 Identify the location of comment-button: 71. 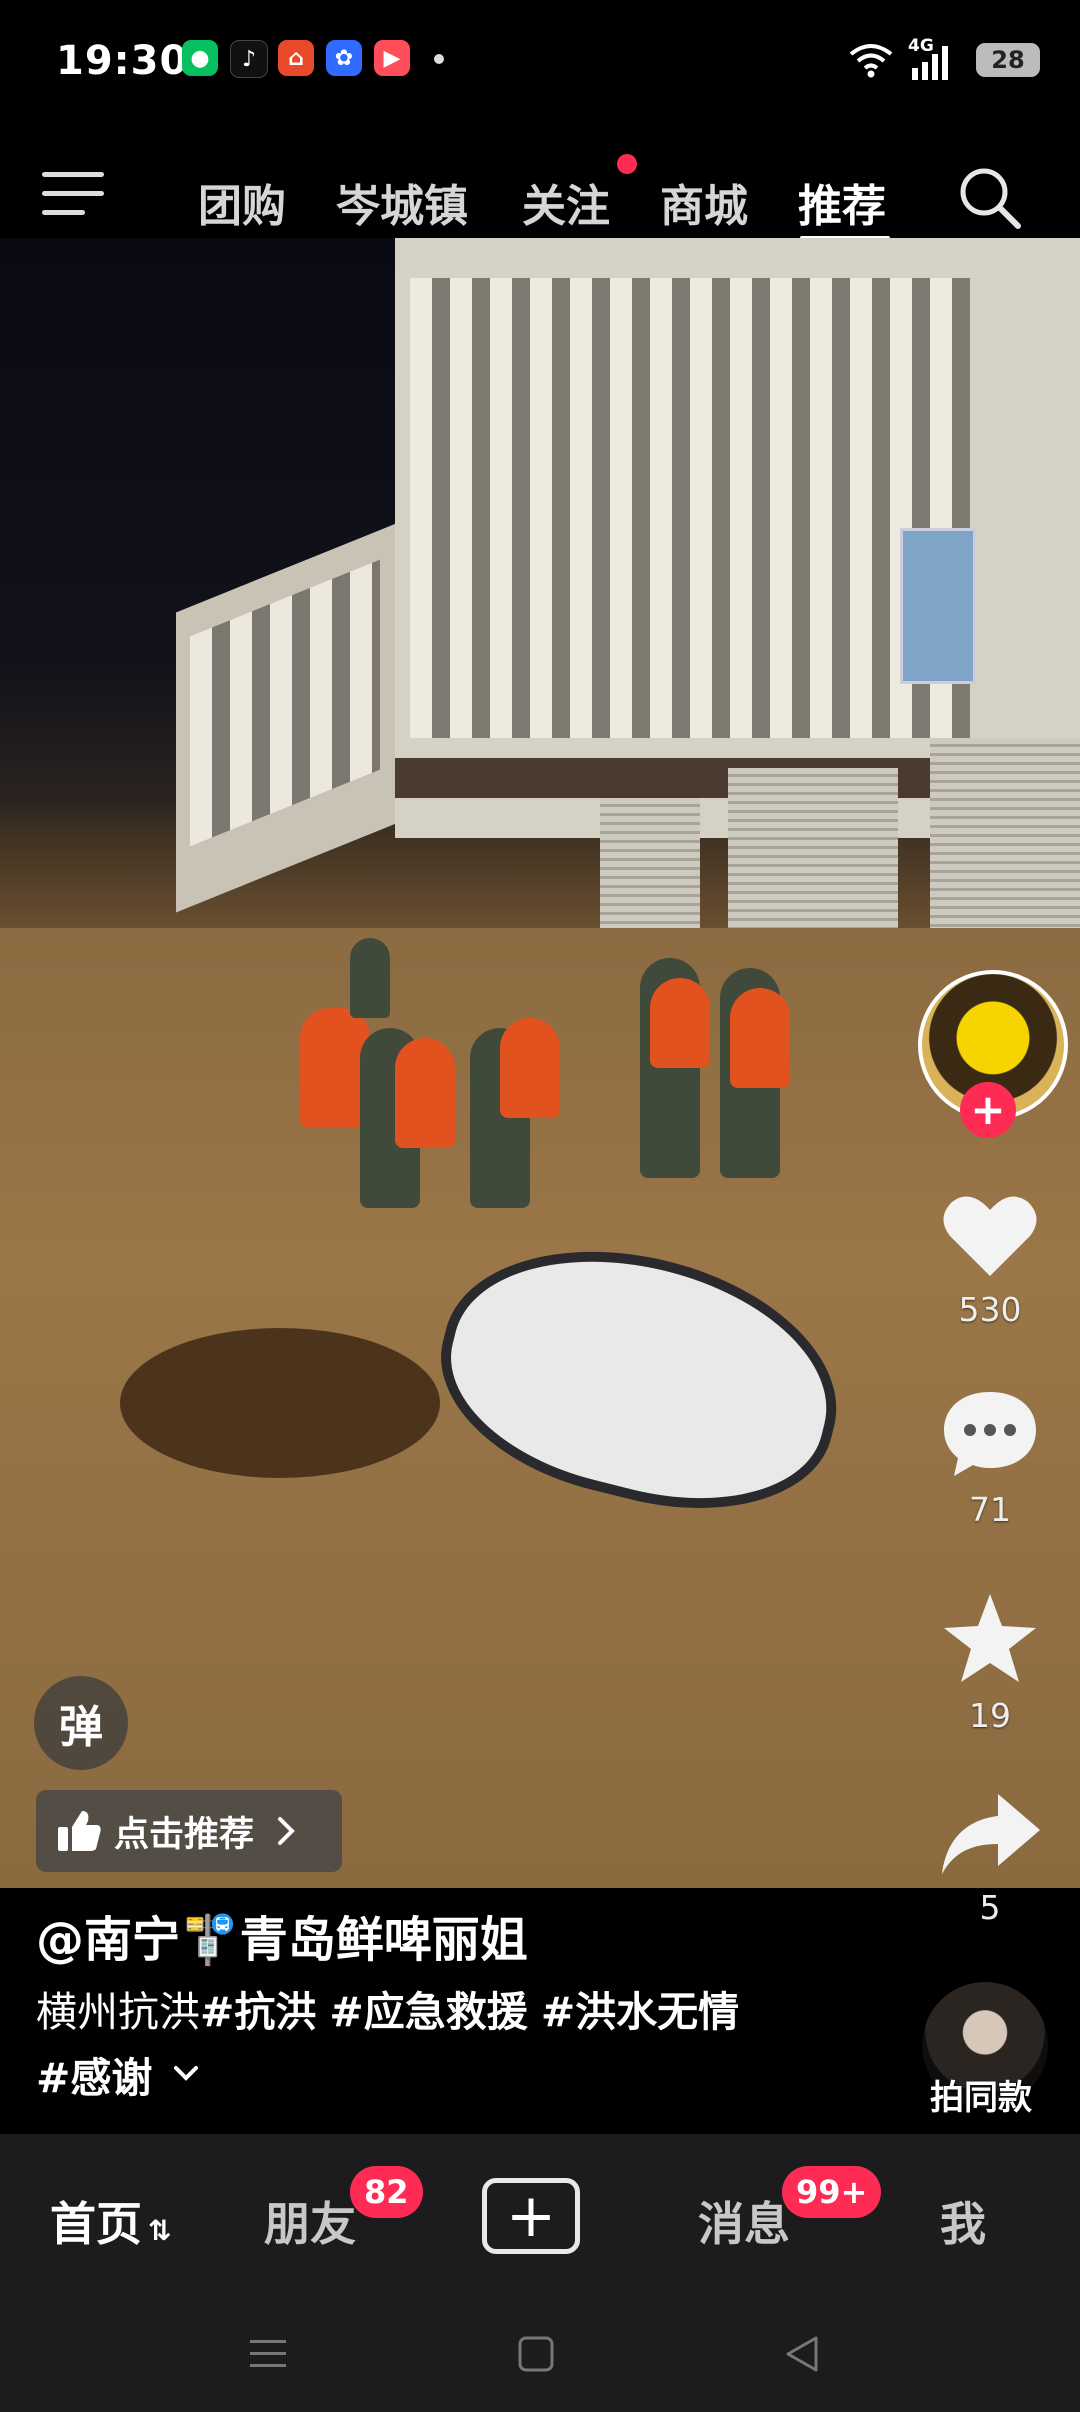
(990, 1458).